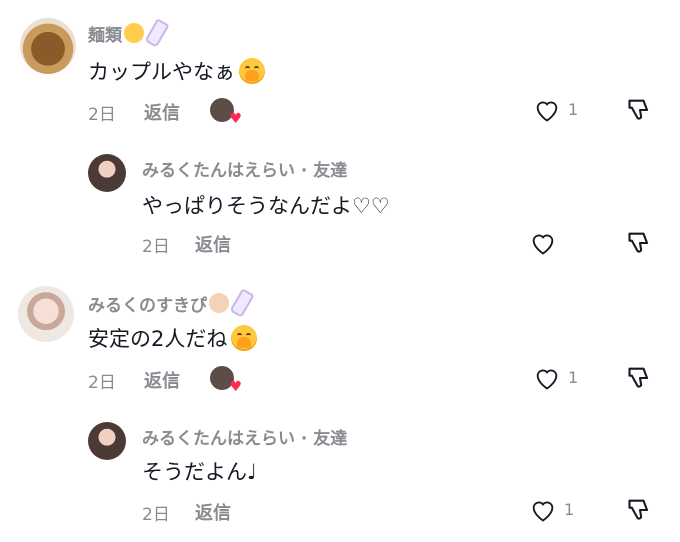 The height and width of the screenshot is (542, 680). What do you see at coordinates (199, 472) in the screenshot?
I see `comment-text: そうだよん♩` at bounding box center [199, 472].